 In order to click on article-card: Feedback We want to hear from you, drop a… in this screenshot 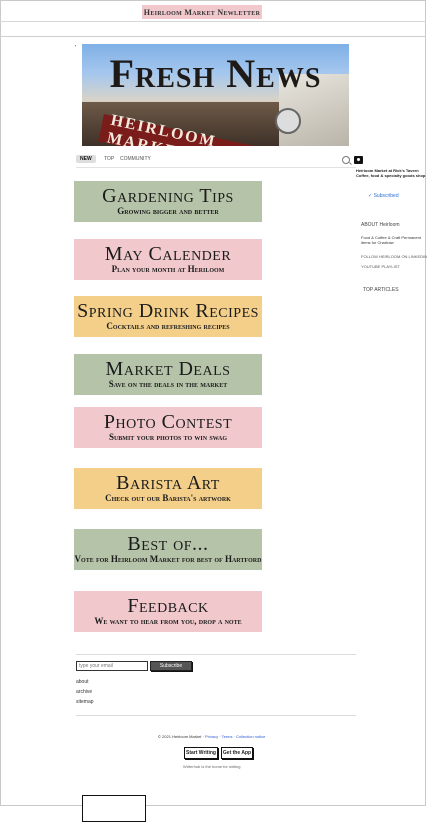, I will do `click(168, 611)`.